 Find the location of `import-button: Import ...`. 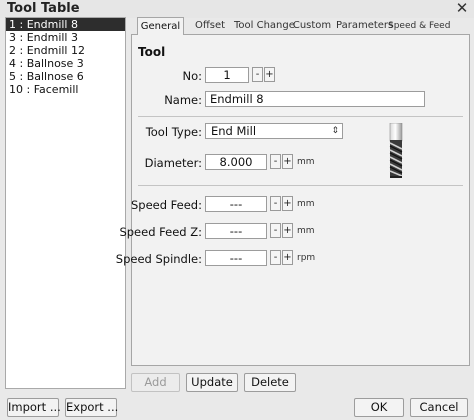

import-button: Import ... is located at coordinates (34, 407).